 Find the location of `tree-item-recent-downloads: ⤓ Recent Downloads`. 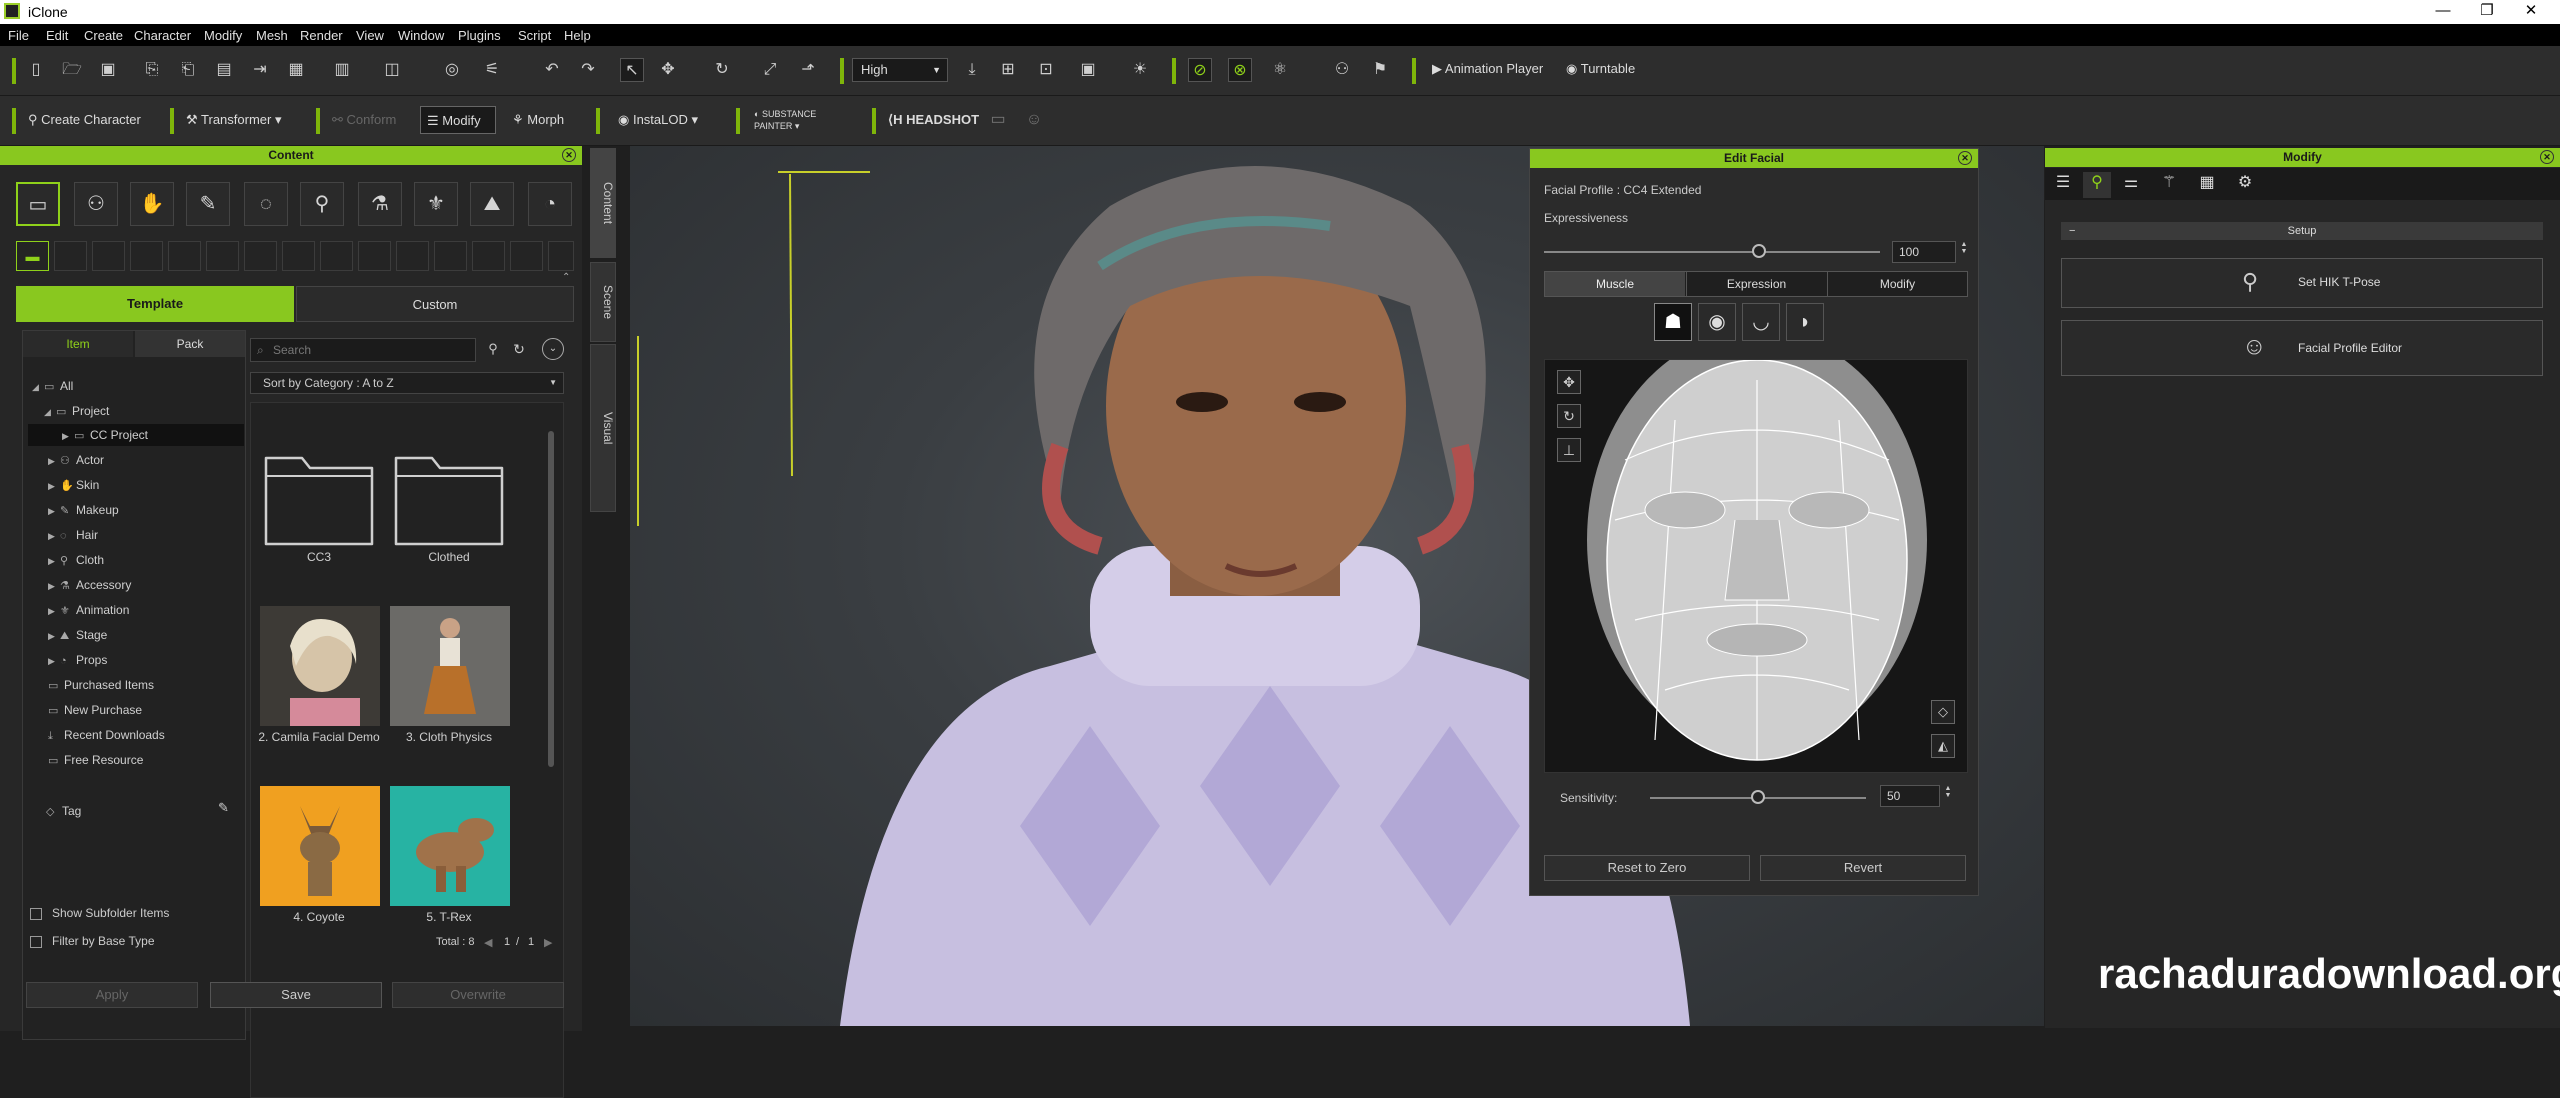

tree-item-recent-downloads: ⤓ Recent Downloads is located at coordinates (106, 735).